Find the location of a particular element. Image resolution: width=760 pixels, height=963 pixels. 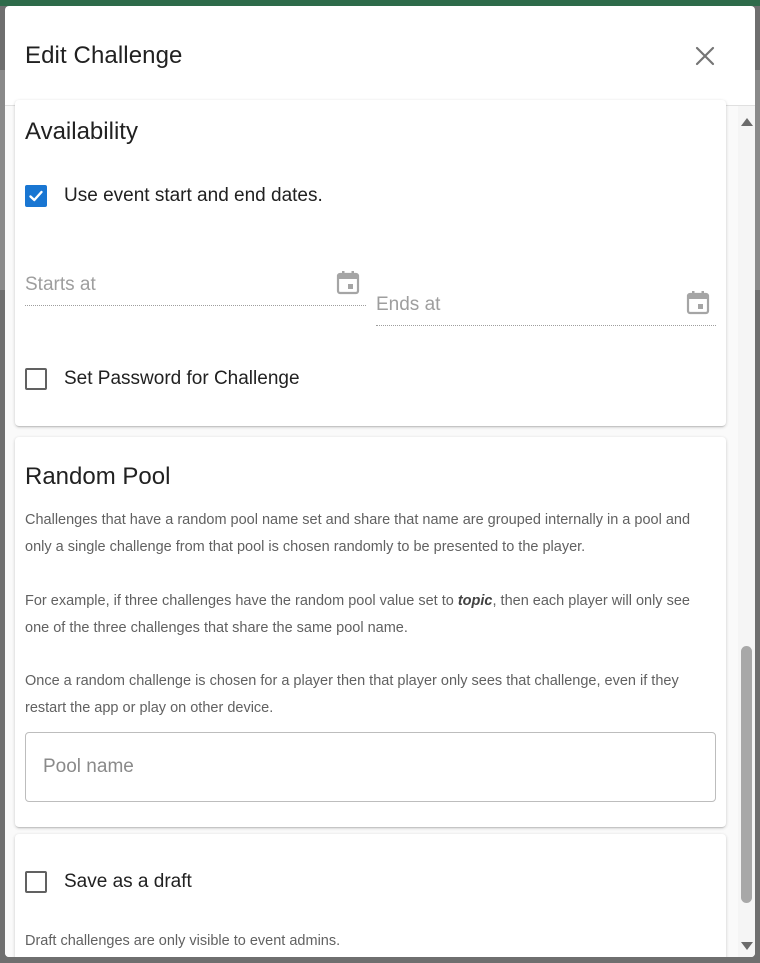

use-event-dates-checkbox is located at coordinates (36, 196).